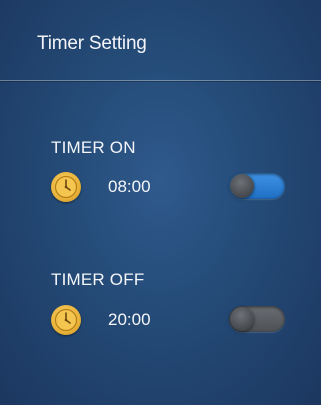  Describe the element at coordinates (92, 43) in the screenshot. I see `page-title: Timer Setting` at that location.